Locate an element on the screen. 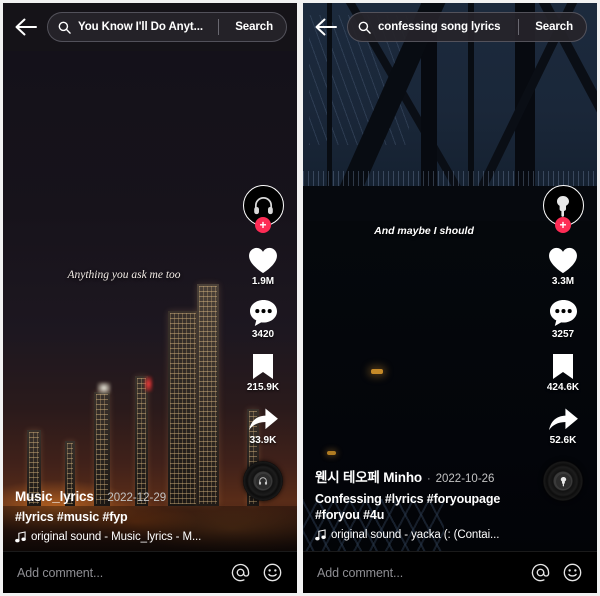 Image resolution: width=600 pixels, height=596 pixels. comment-button: 3257 is located at coordinates (563, 319).